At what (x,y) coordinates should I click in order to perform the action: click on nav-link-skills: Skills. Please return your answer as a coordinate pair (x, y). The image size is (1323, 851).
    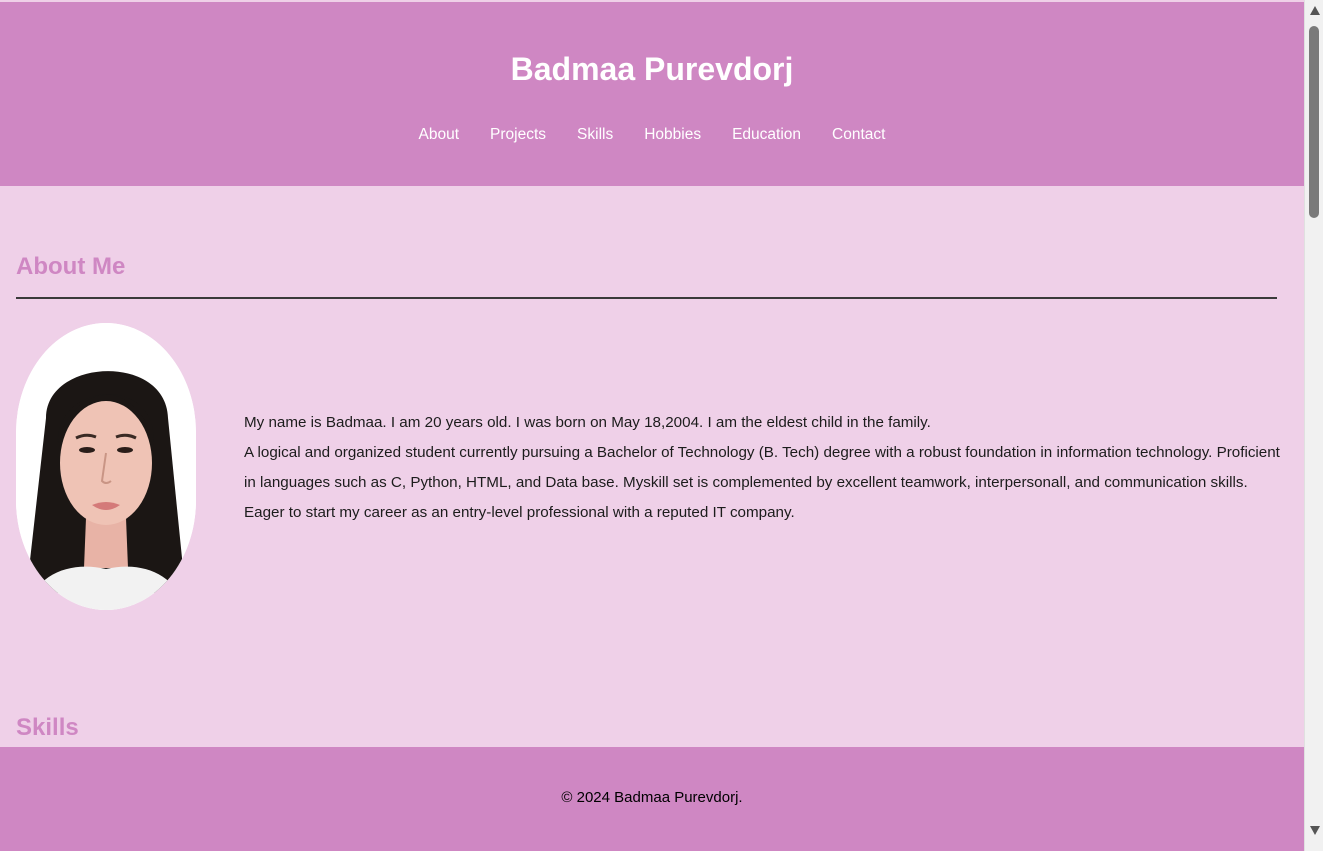
    Looking at the image, I should click on (595, 135).